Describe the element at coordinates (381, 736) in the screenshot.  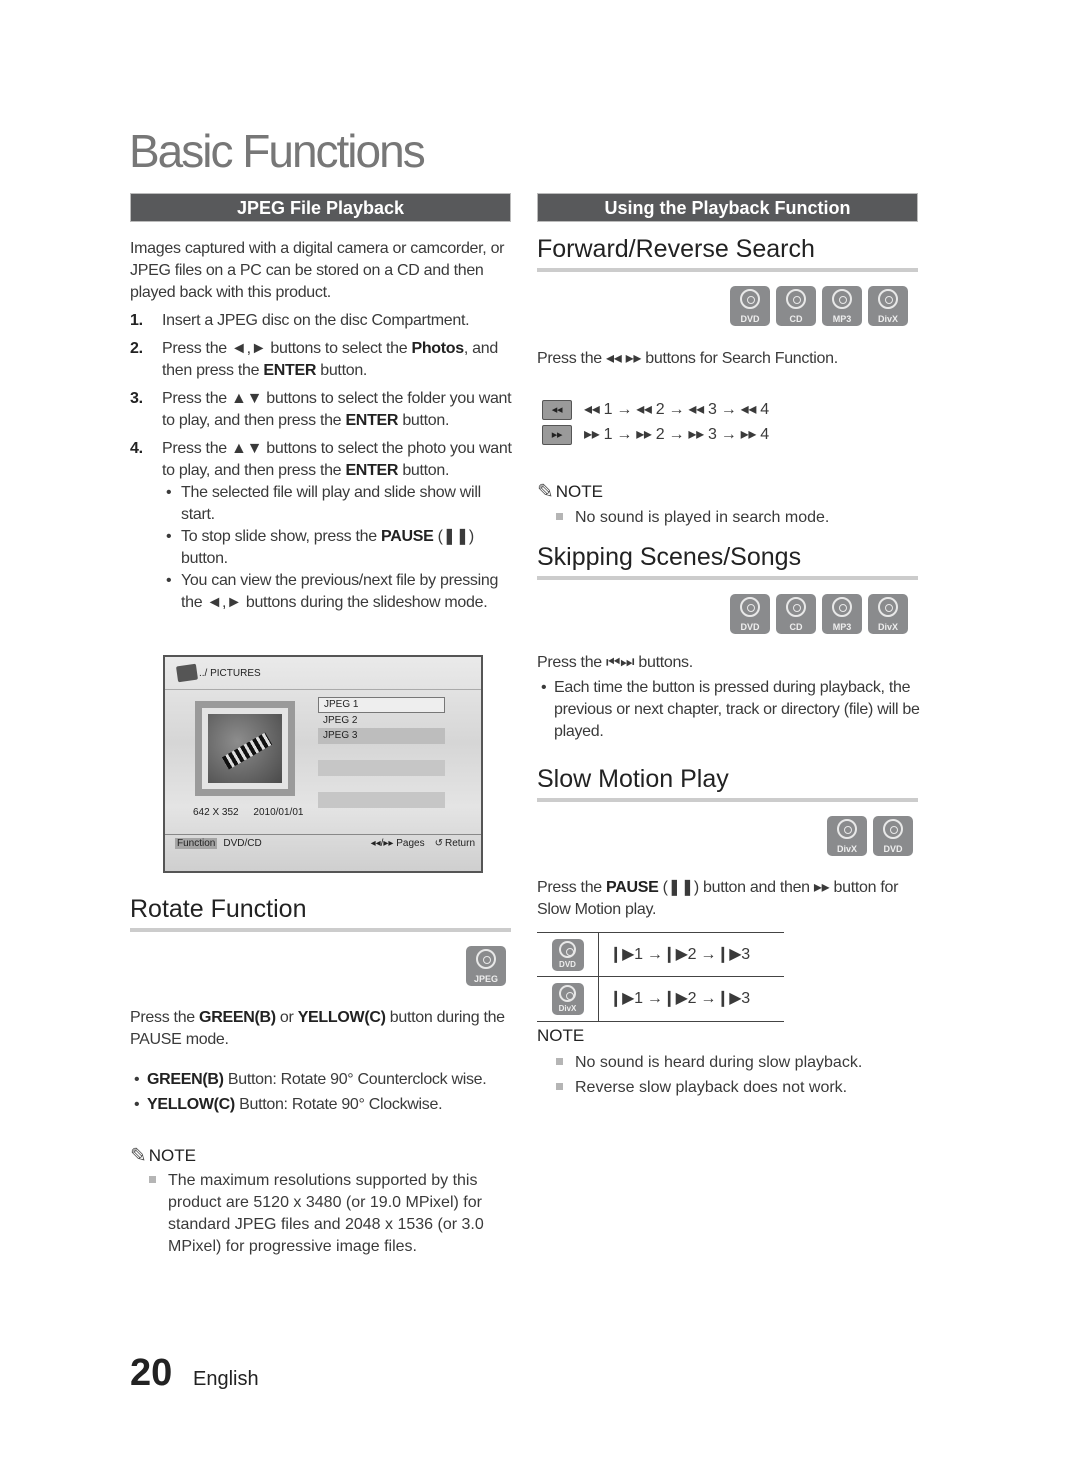
I see `file-item: JPEG 3` at that location.